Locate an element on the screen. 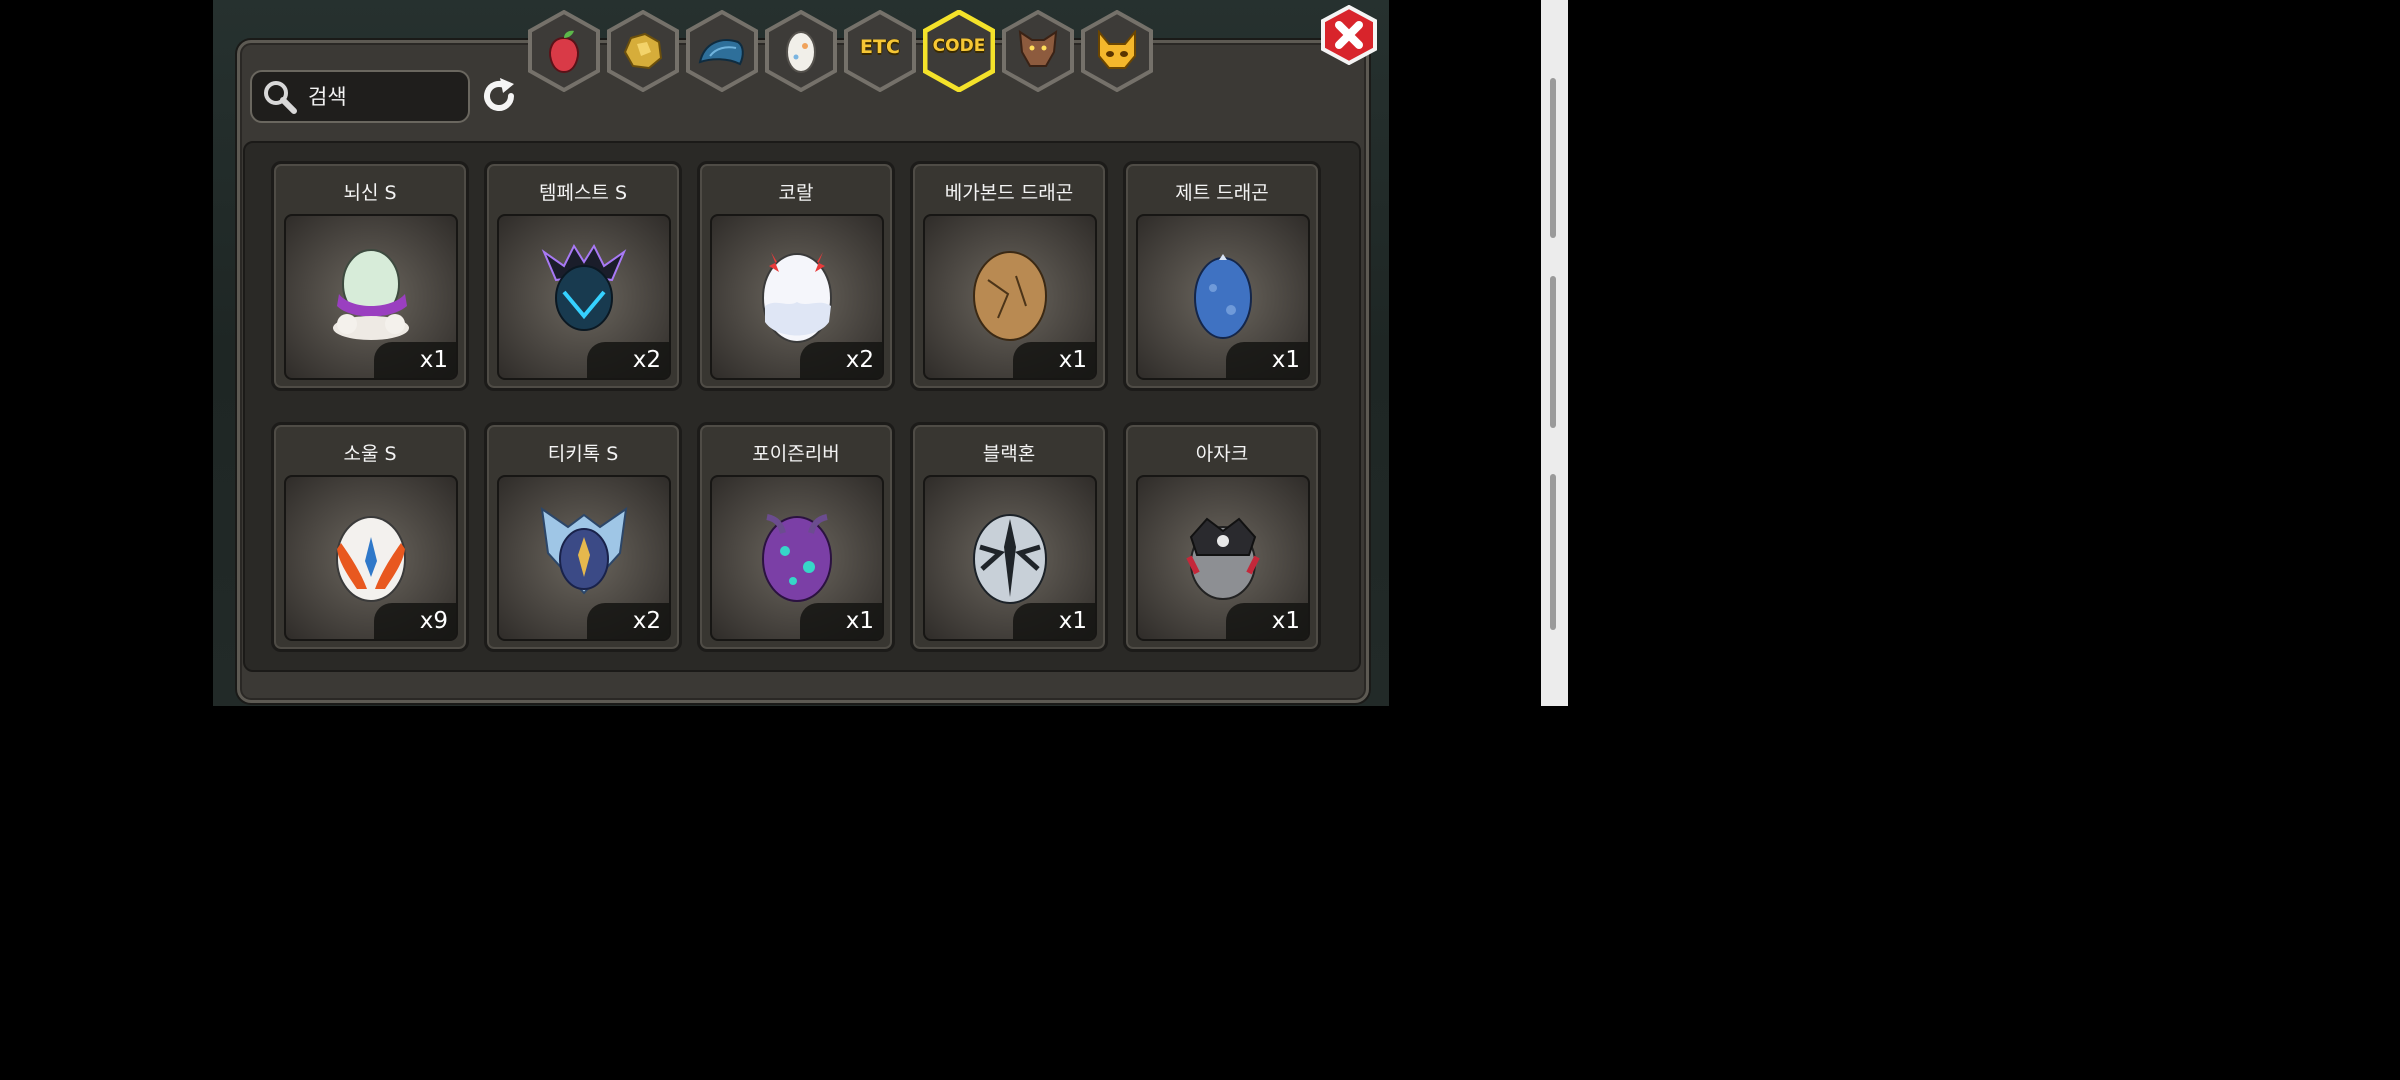  item-name: 소울 S is located at coordinates (370, 454).